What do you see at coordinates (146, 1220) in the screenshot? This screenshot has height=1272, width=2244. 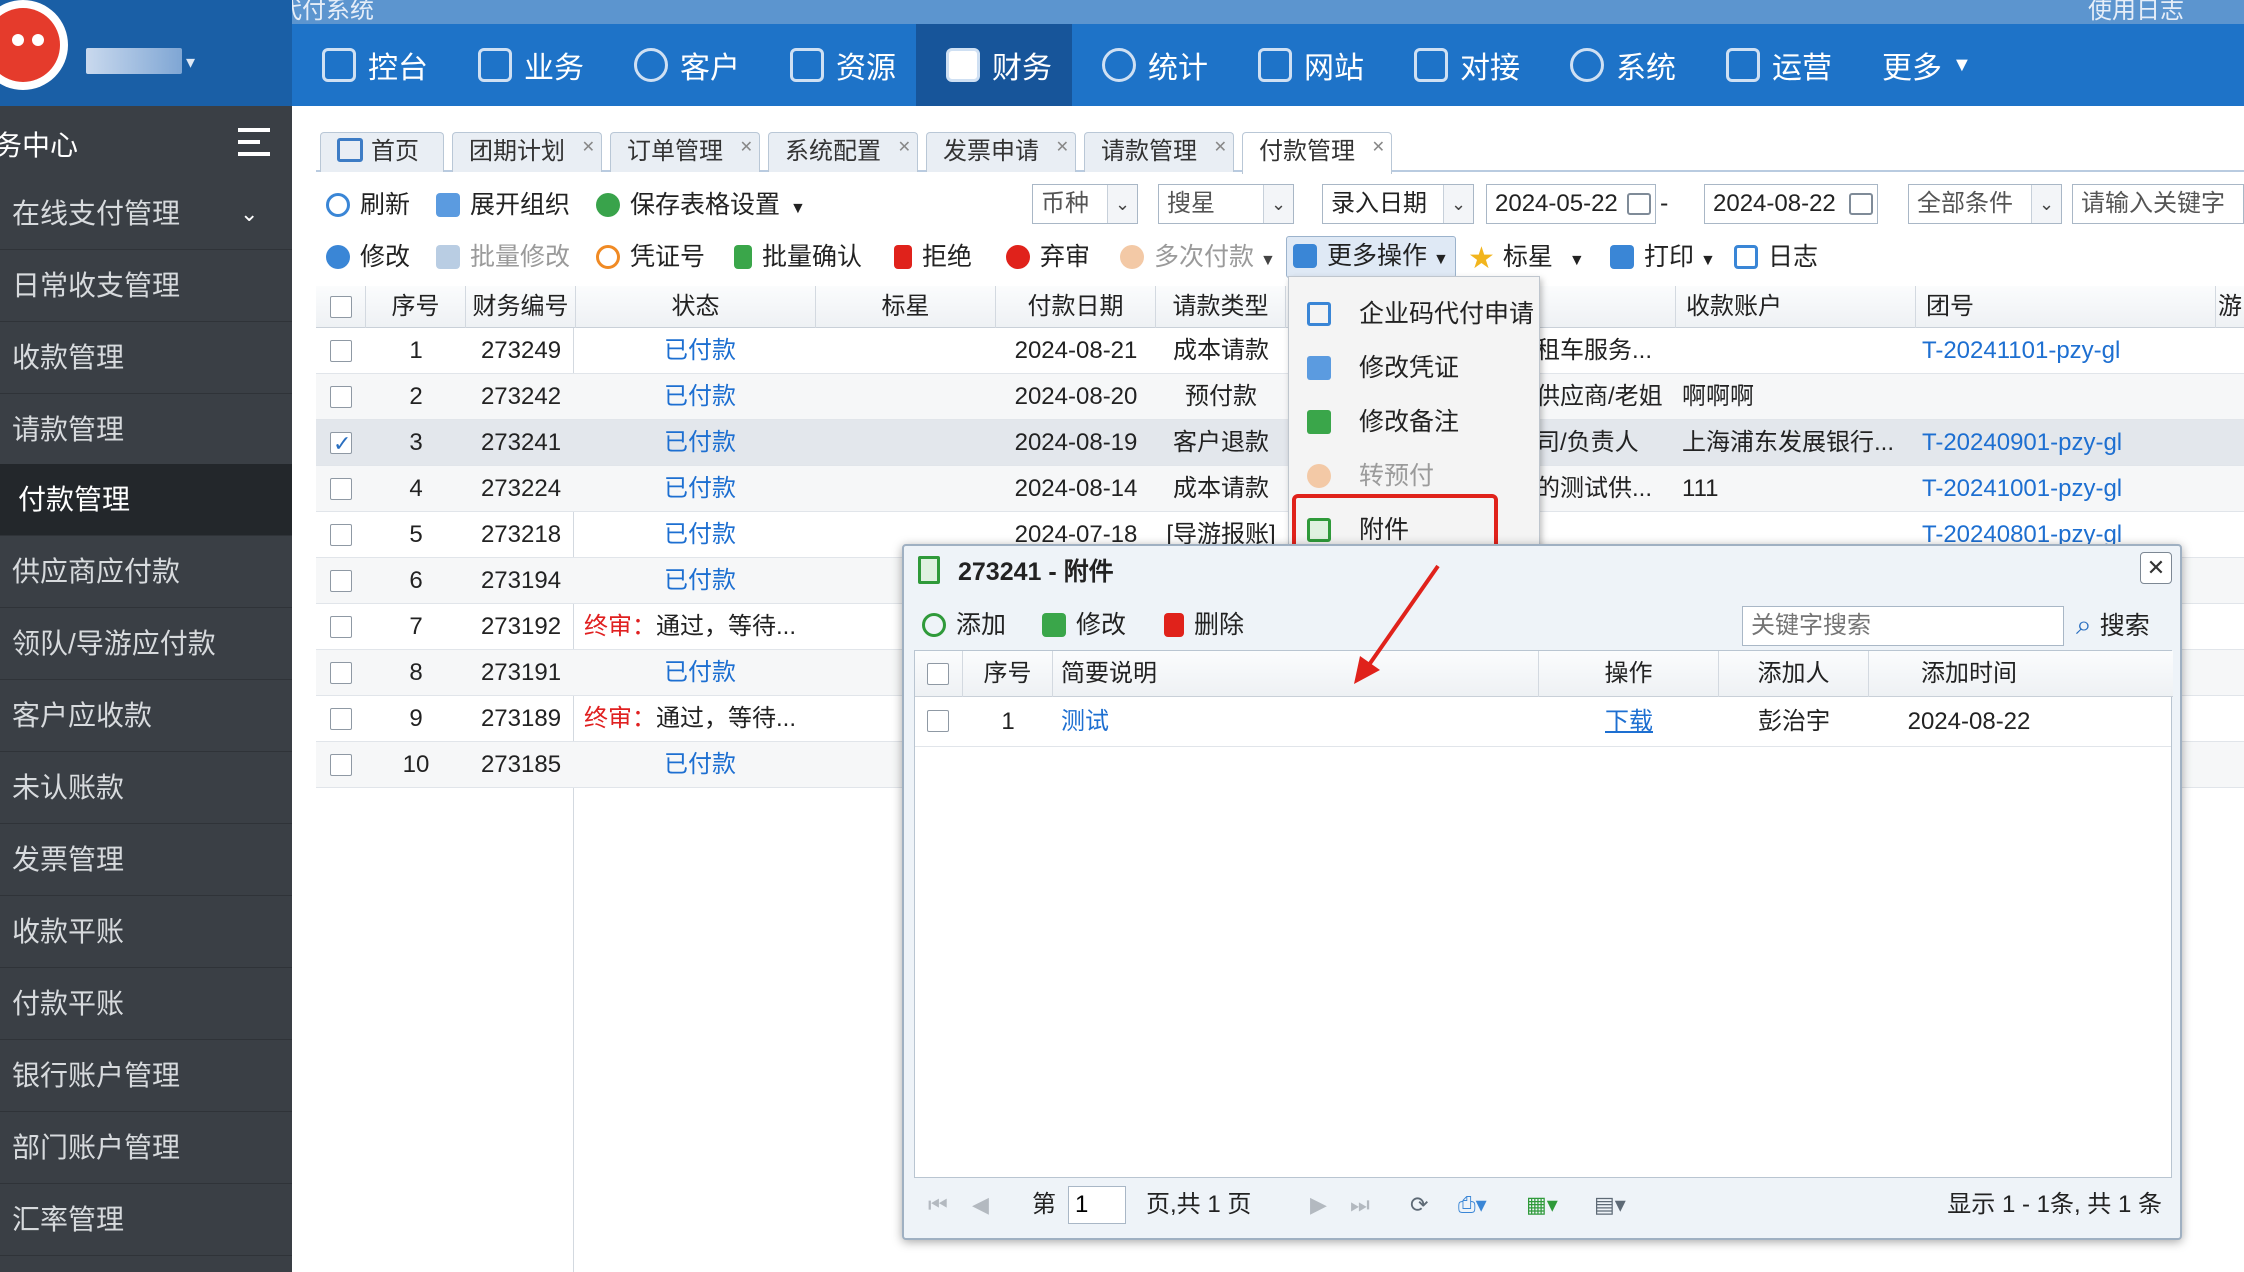 I see `sidebar-item-exchange-rates: 汇率管理` at bounding box center [146, 1220].